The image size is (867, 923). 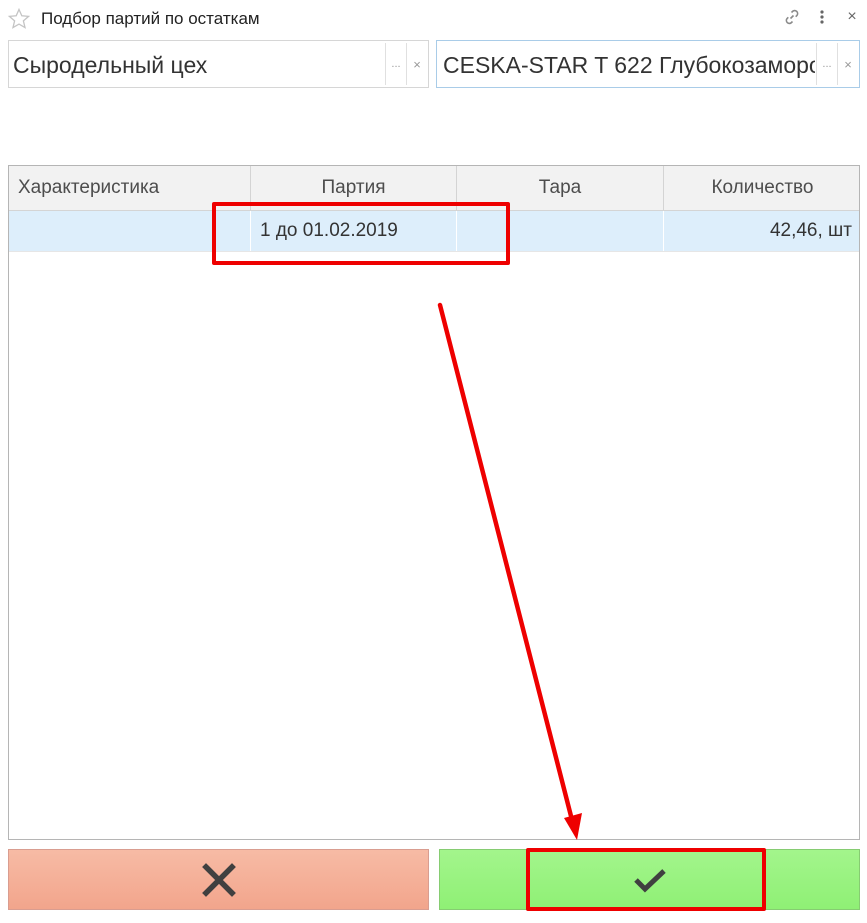 I want to click on cancel-button, so click(x=218, y=879).